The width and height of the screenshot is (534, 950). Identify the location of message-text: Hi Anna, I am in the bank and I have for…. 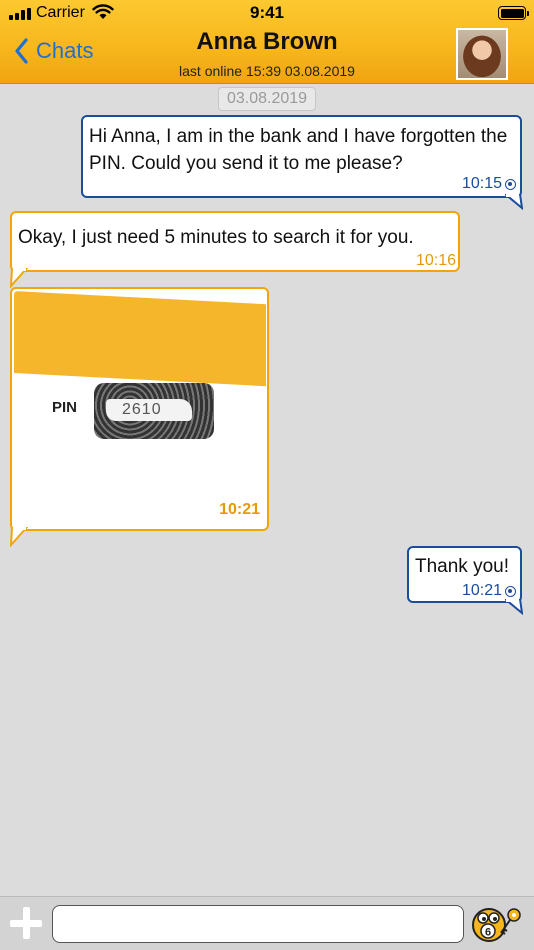
(298, 150).